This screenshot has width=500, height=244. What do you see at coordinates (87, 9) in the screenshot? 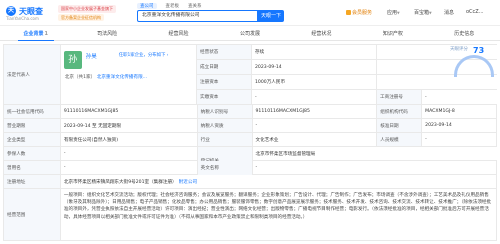
I see `gov-badge: 国家中小企业发展子基金旗下` at bounding box center [87, 9].